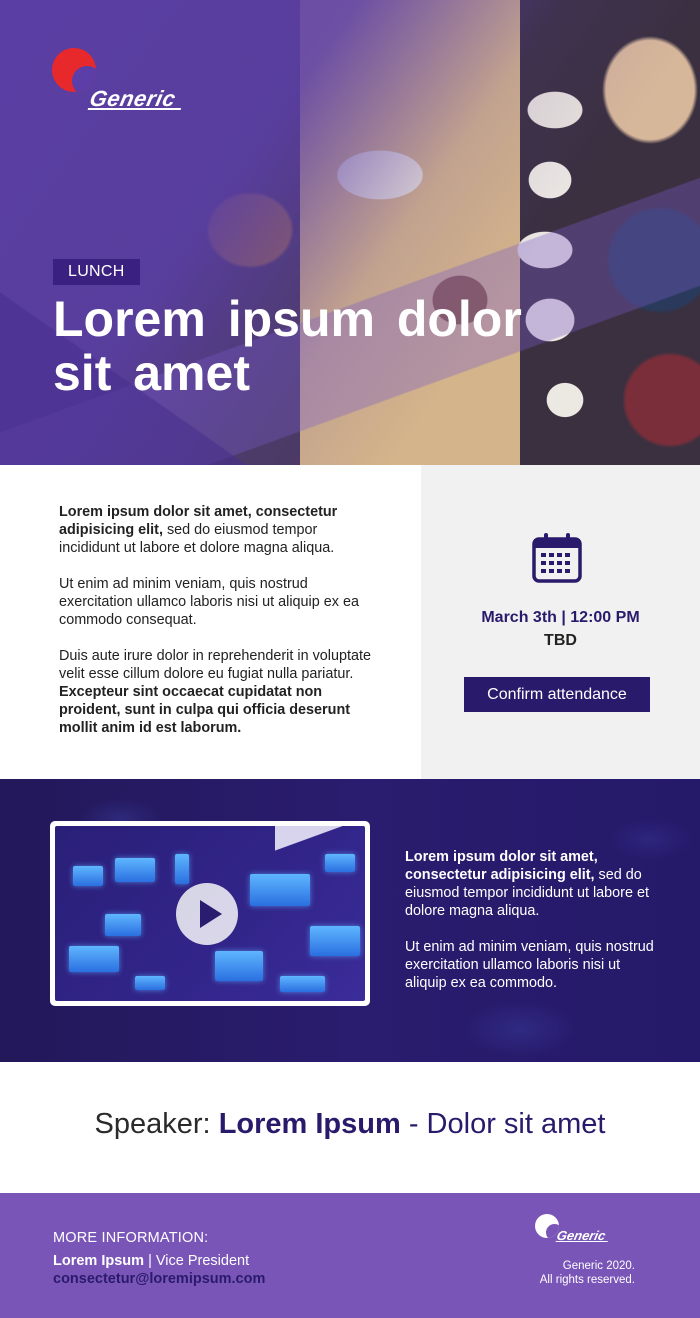 The width and height of the screenshot is (700, 1318). Describe the element at coordinates (581, 1235) in the screenshot. I see `footer-logo-text: Generic` at that location.